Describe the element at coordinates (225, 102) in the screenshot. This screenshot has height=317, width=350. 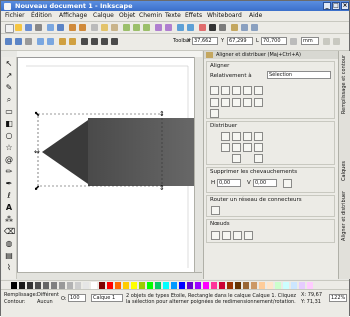
I see `align-tops-icon` at that location.